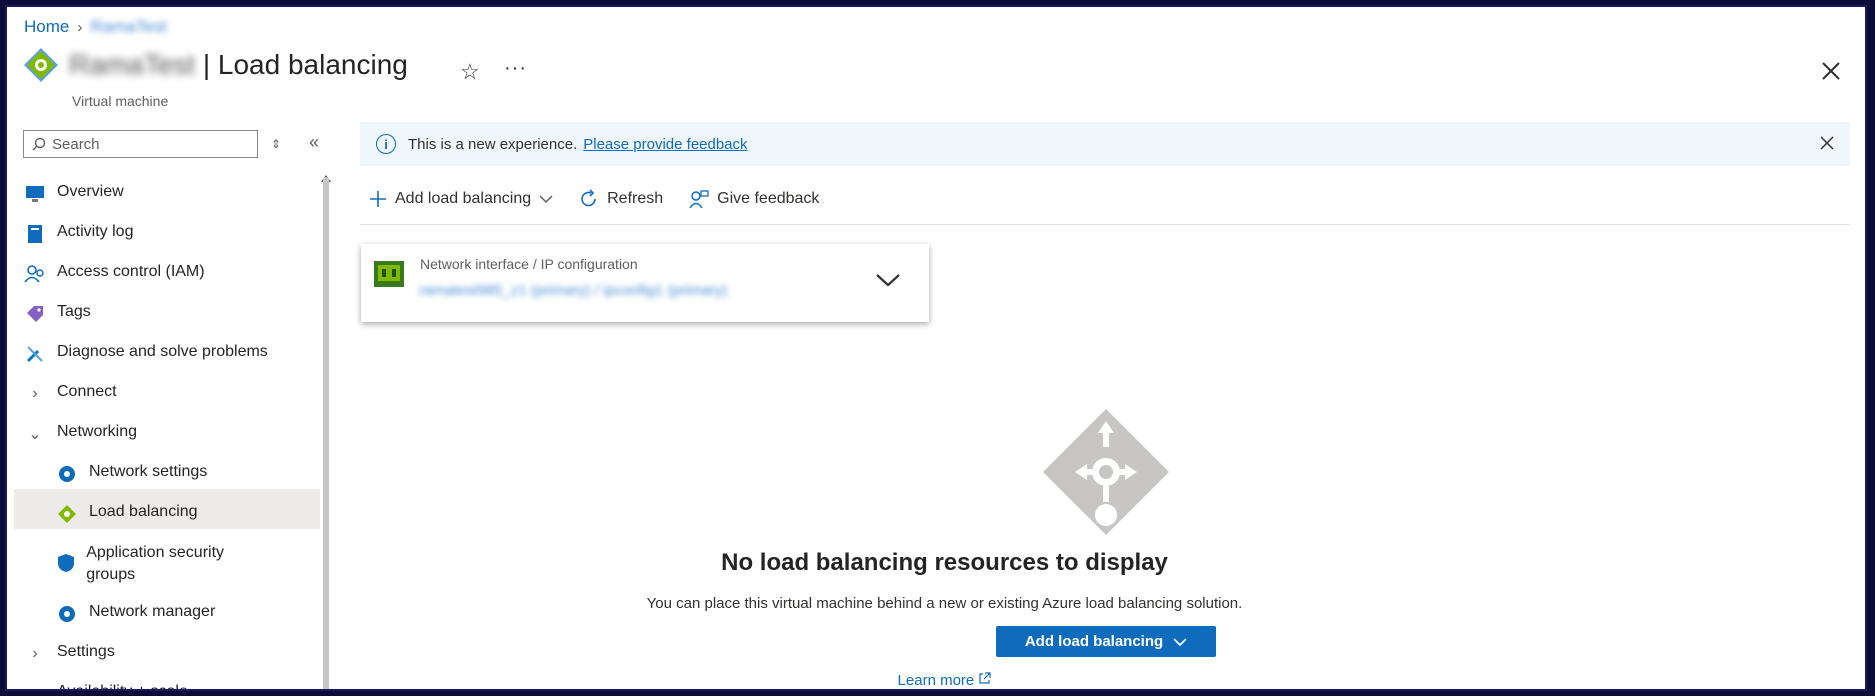 This screenshot has width=1875, height=696. Describe the element at coordinates (665, 144) in the screenshot. I see `feedback-link: Please provide feedback` at that location.